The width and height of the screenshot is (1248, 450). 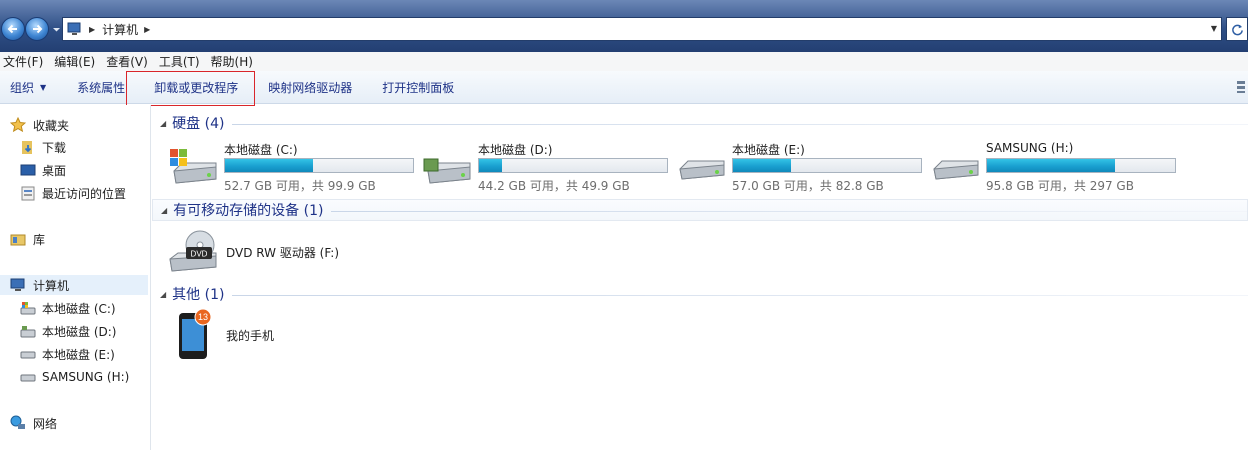 What do you see at coordinates (39, 239) in the screenshot?
I see `nav-libraries-label: 库` at bounding box center [39, 239].